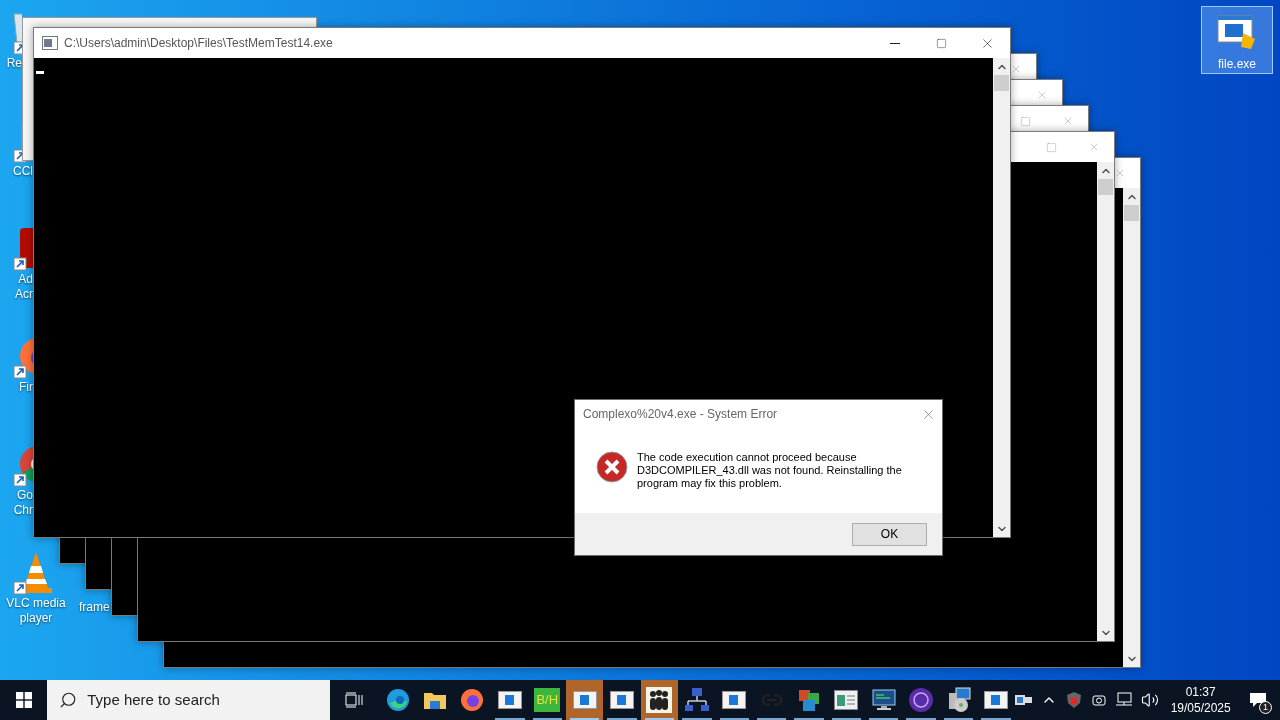 The image size is (1280, 720). Describe the element at coordinates (40, 72) in the screenshot. I see `text-cursor` at that location.